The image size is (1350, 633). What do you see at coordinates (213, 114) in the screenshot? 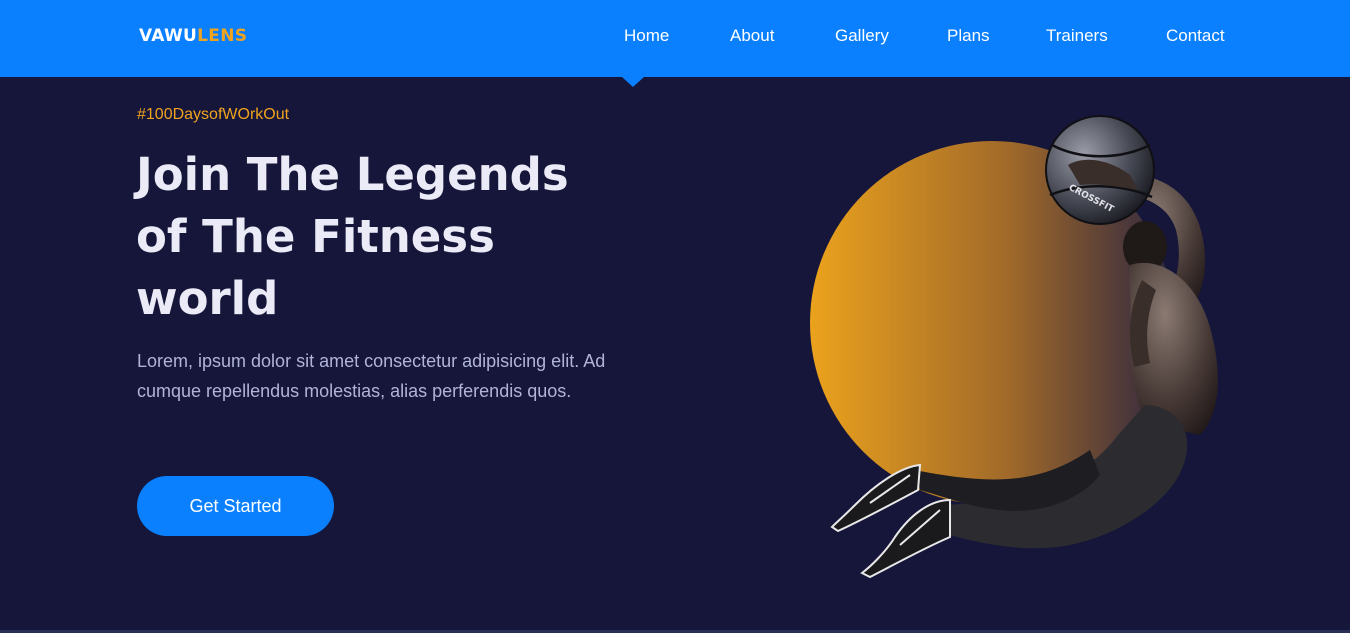
I see `hero-hashtag: #100DaysofWOrkOut` at bounding box center [213, 114].